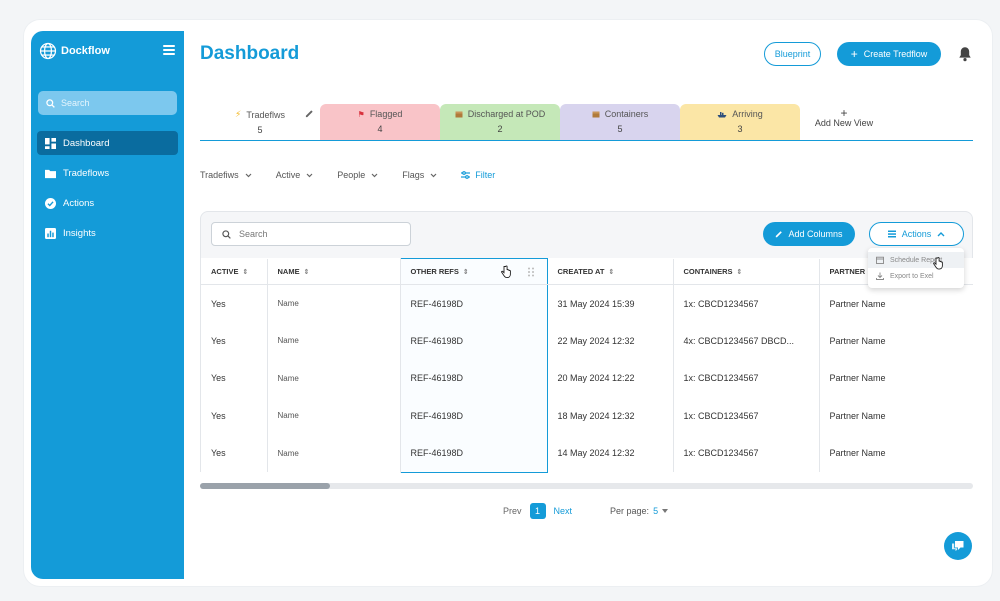  Describe the element at coordinates (50, 233) in the screenshot. I see `chart-icon` at that location.